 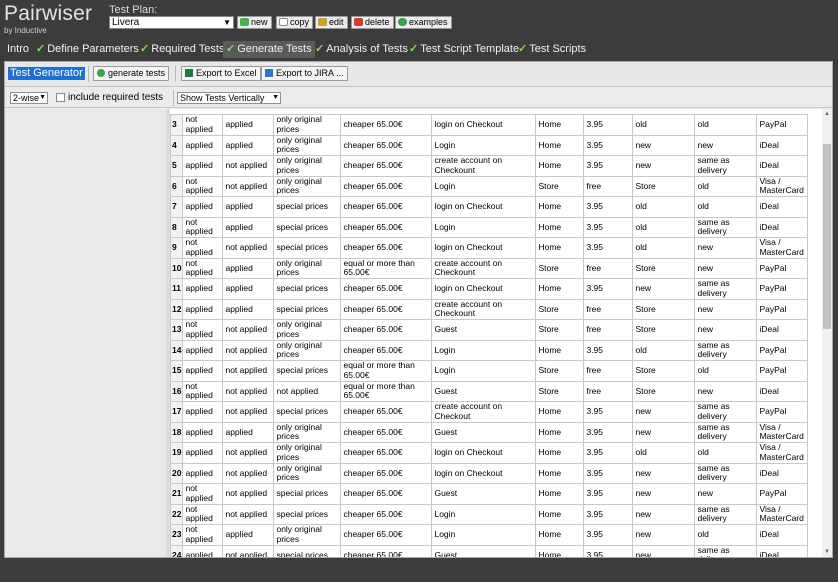 I want to click on test-number-cell: 10, so click(x=176, y=268).